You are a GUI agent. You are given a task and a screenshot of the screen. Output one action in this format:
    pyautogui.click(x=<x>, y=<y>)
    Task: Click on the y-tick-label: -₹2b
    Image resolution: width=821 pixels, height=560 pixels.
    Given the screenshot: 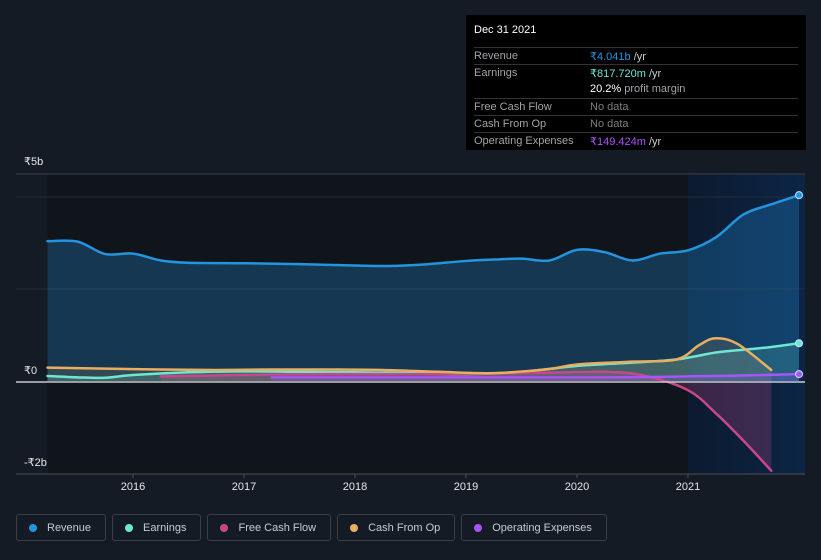 What is the action you would take?
    pyautogui.click(x=35, y=463)
    